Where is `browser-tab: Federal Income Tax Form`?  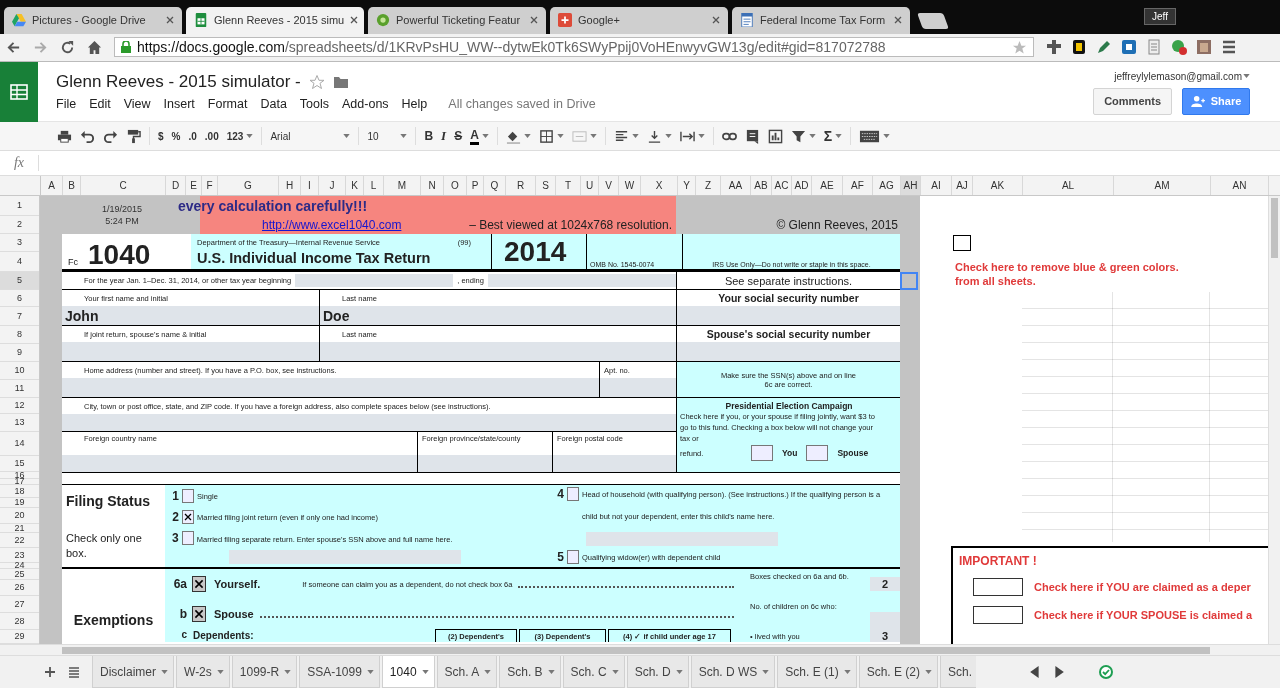
browser-tab: Federal Income Tax Form is located at coordinates (821, 20).